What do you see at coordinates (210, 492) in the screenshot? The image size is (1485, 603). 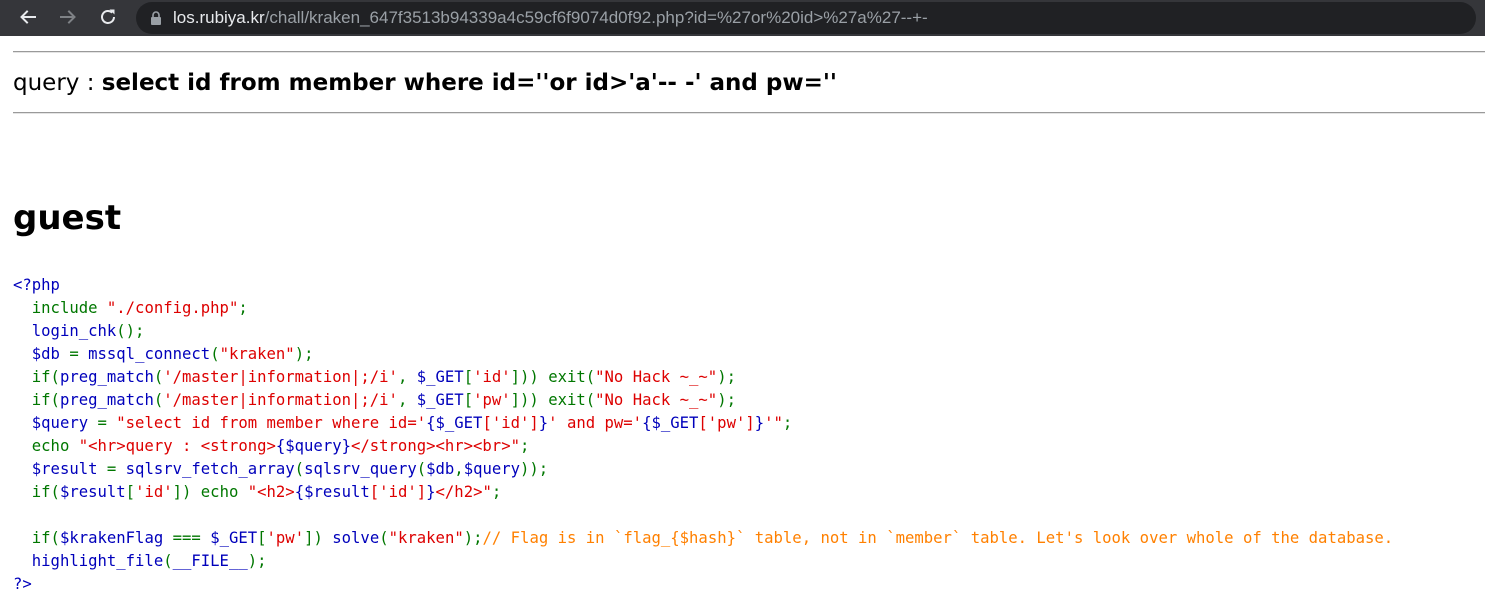 I see `code-token: ]) echo` at bounding box center [210, 492].